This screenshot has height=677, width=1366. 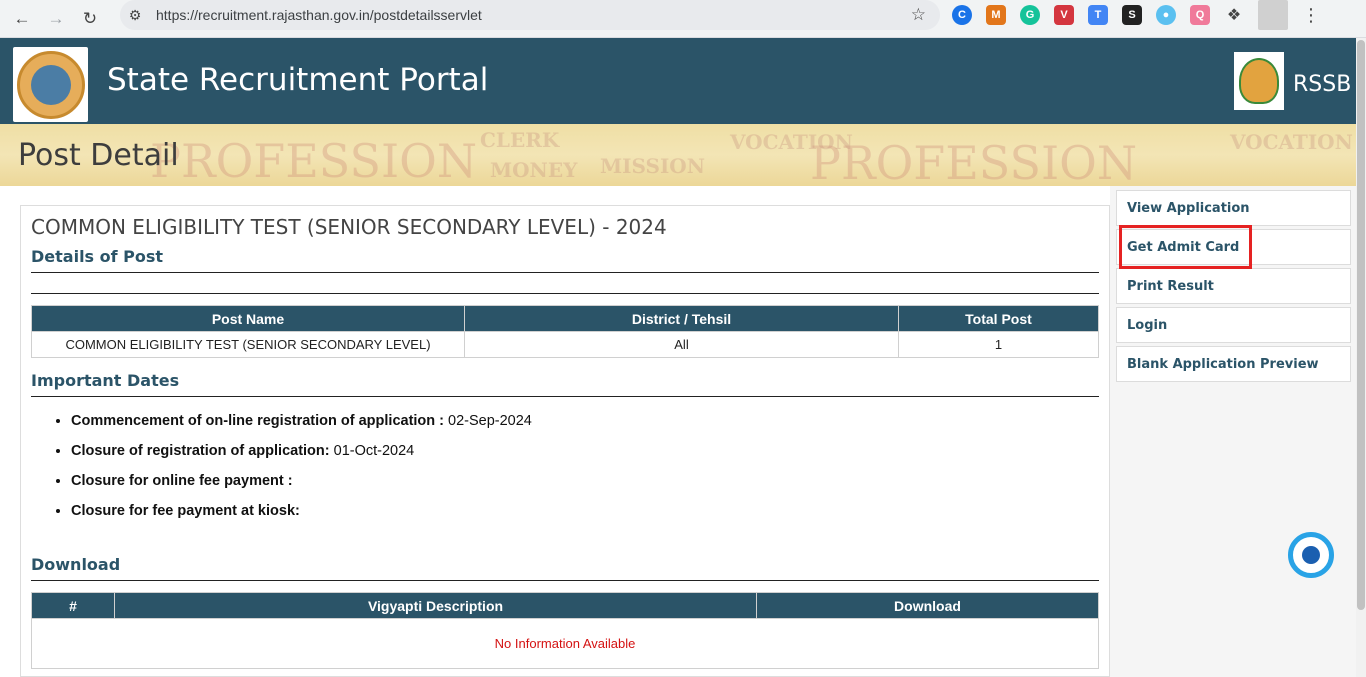 What do you see at coordinates (1132, 15) in the screenshot?
I see `extension-s-icon: S` at bounding box center [1132, 15].